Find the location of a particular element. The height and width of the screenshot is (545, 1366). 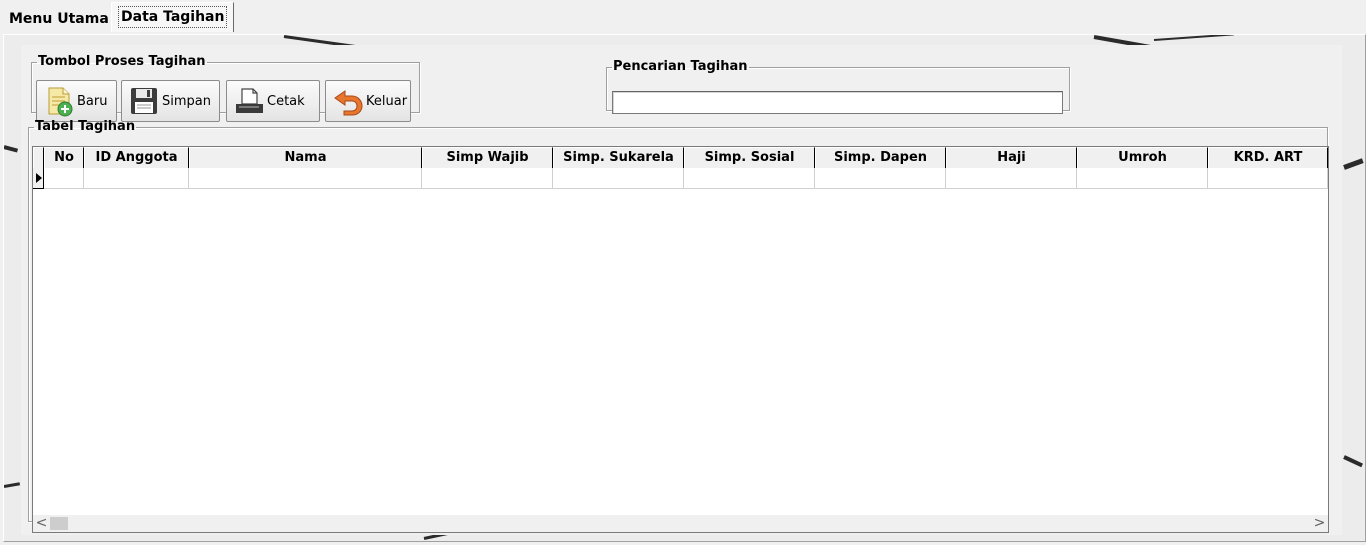

column-header-simp-dapen: Simp. Dapen is located at coordinates (880, 157).